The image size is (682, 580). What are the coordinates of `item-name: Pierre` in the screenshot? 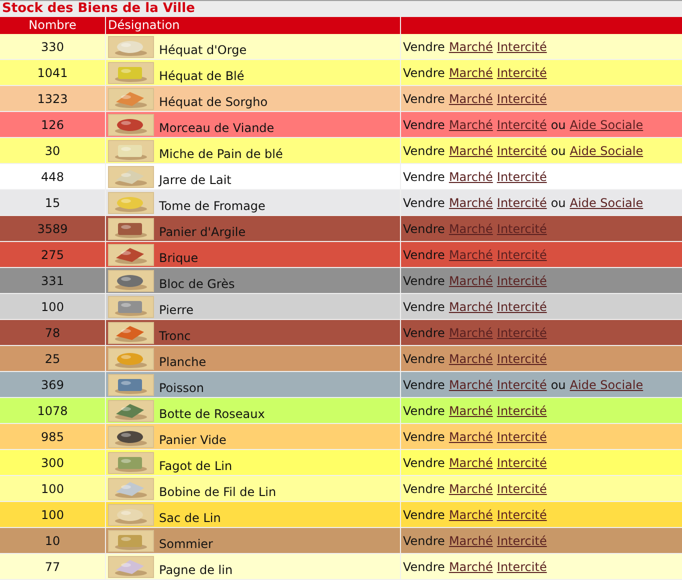 It's located at (176, 309).